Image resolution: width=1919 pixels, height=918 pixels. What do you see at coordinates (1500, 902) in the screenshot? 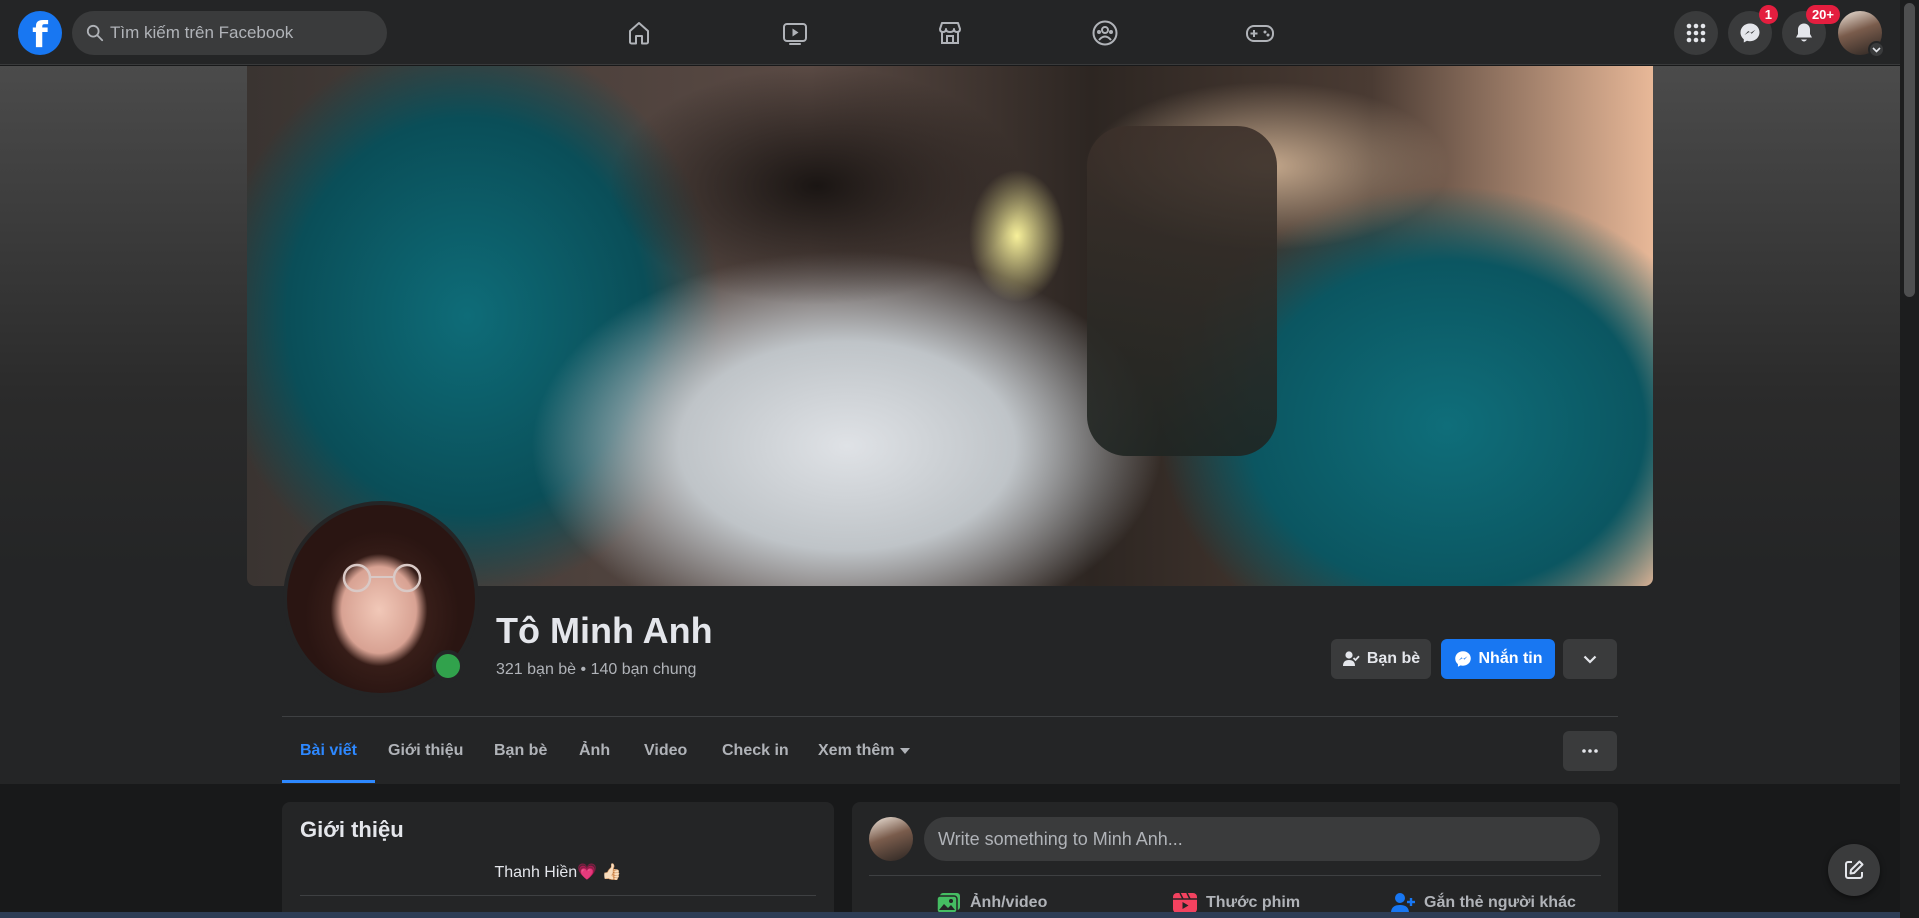
I see `tag-people-label: Gắn thẻ người khác` at bounding box center [1500, 902].